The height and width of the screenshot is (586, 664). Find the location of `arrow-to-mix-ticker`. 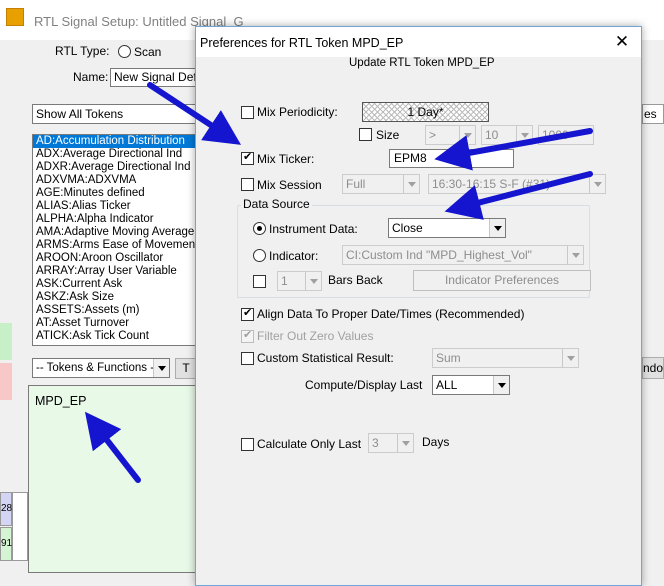

arrow-to-mix-ticker is located at coordinates (194, 113).